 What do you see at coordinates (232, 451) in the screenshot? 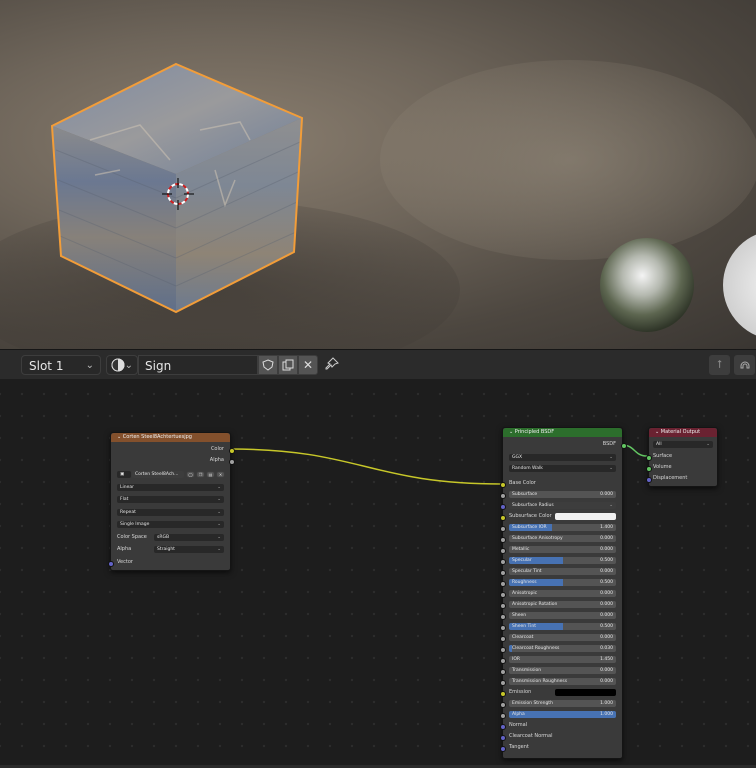
I see `output-socket-color` at bounding box center [232, 451].